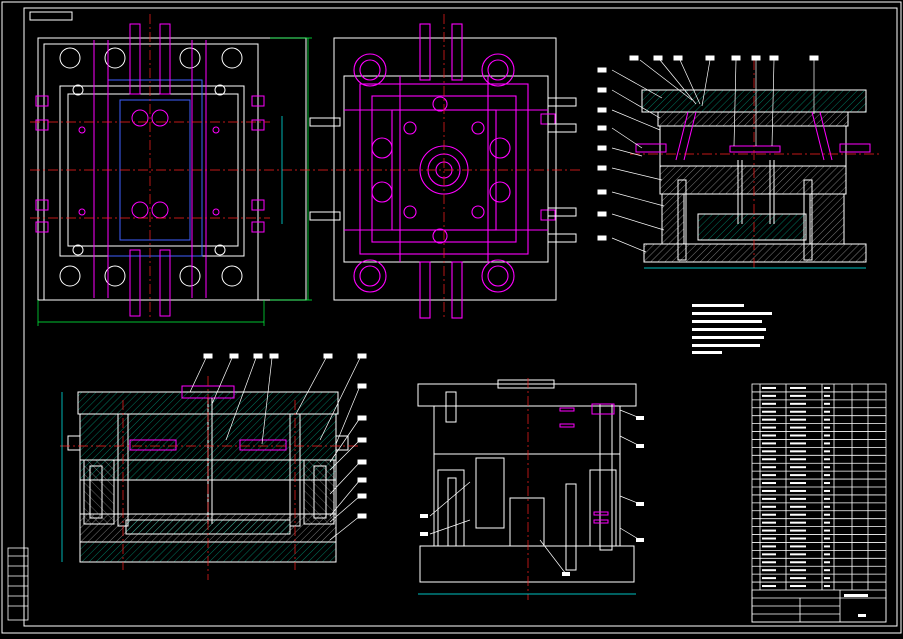 This screenshot has height=639, width=903. What do you see at coordinates (732, 329) in the screenshot?
I see `technical-notes` at bounding box center [732, 329].